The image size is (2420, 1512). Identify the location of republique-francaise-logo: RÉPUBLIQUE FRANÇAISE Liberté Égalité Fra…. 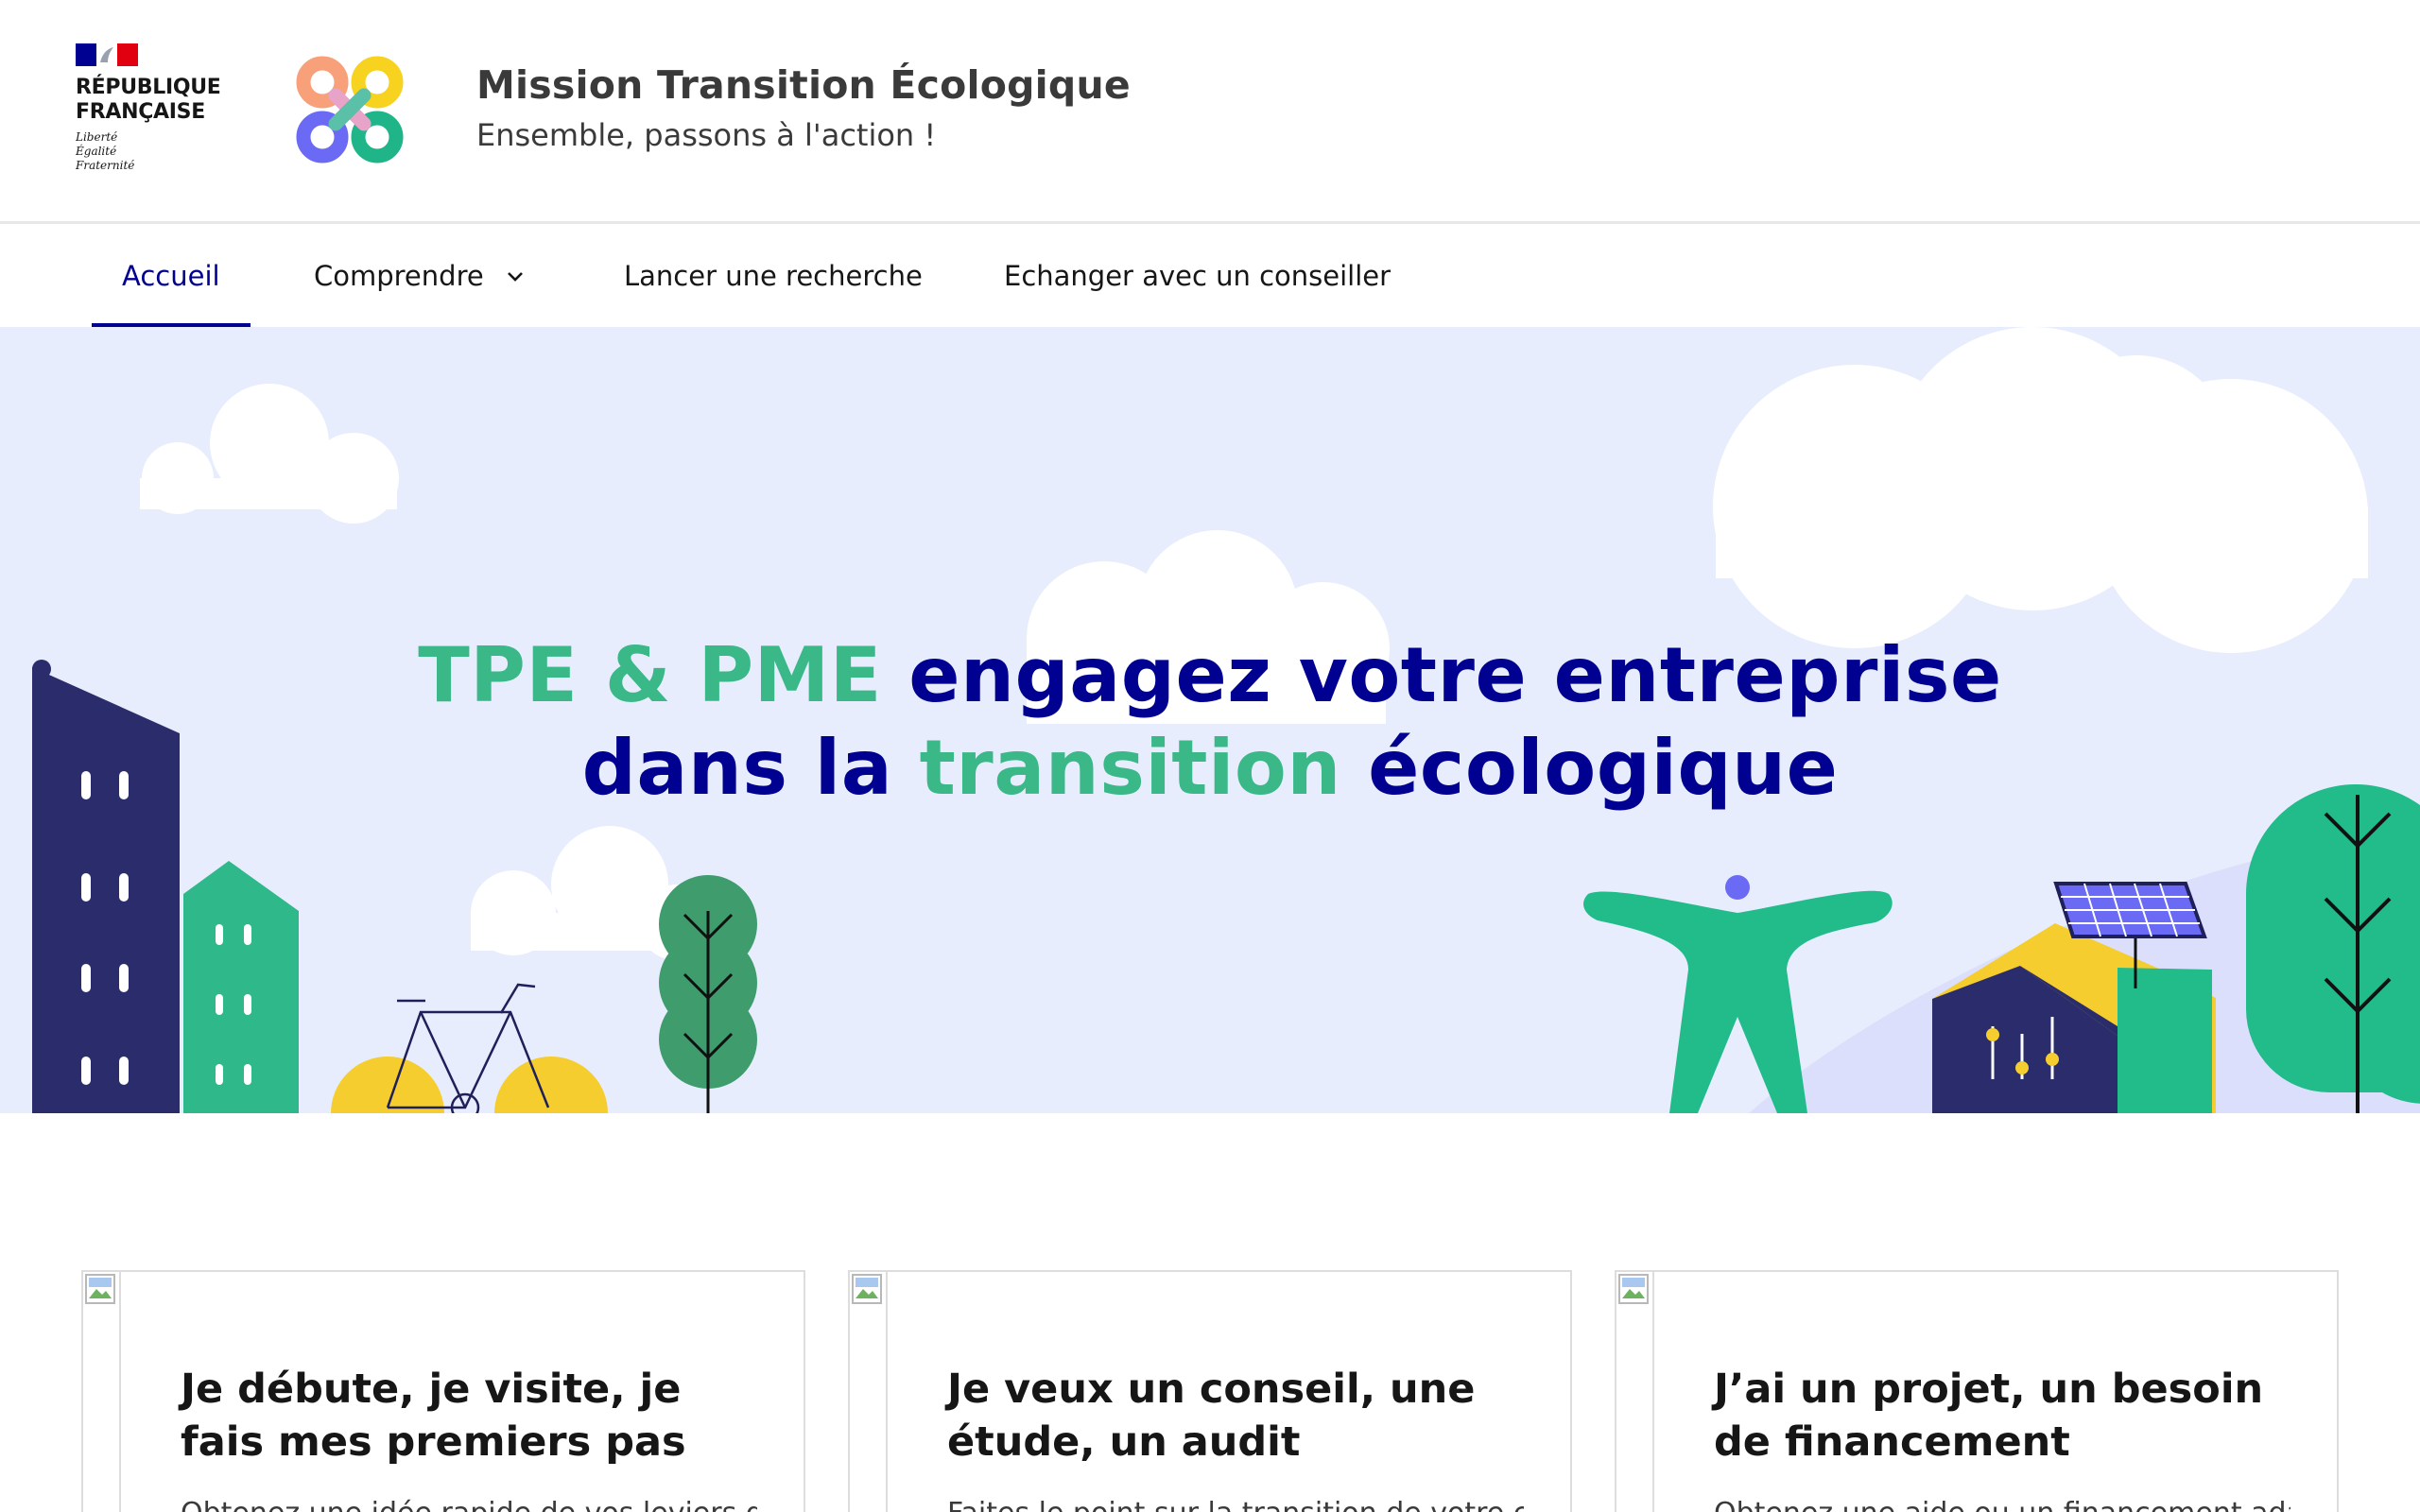
(151, 114).